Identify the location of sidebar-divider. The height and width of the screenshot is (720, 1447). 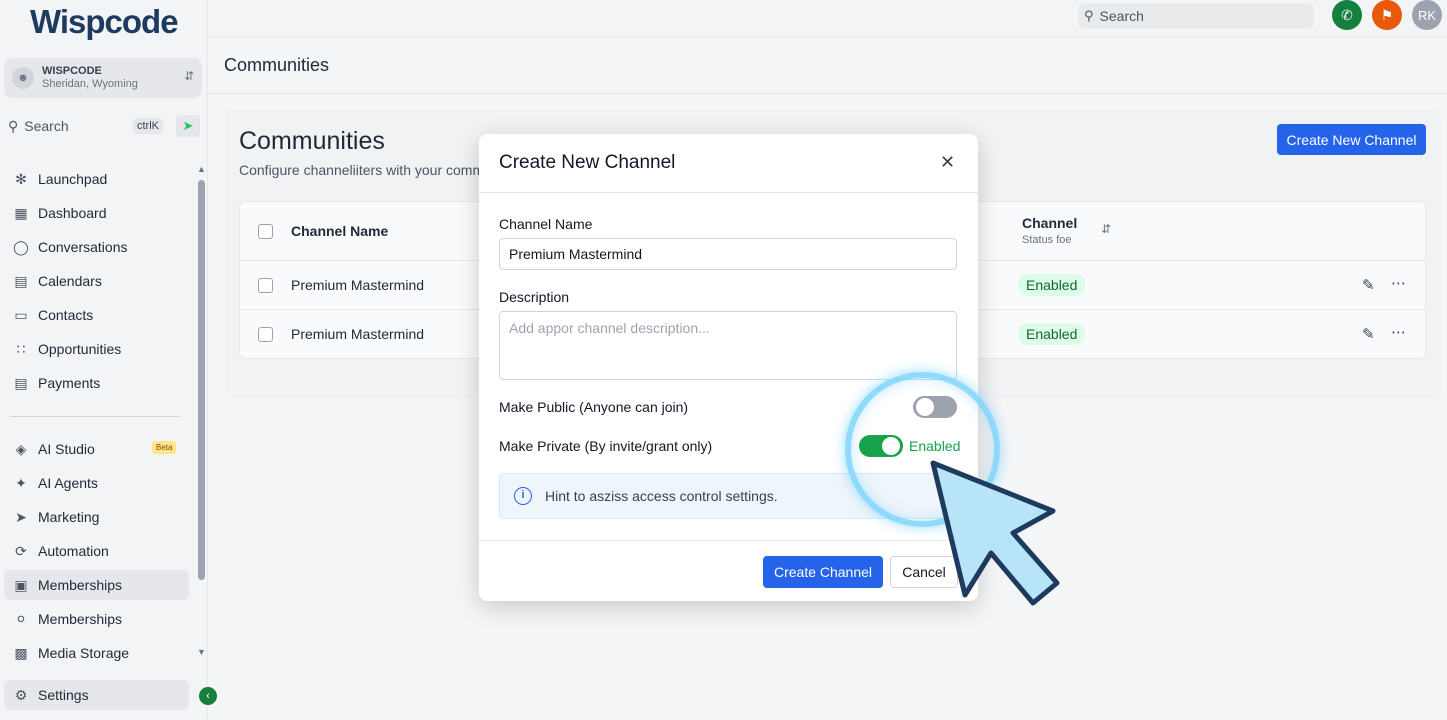
(95, 416).